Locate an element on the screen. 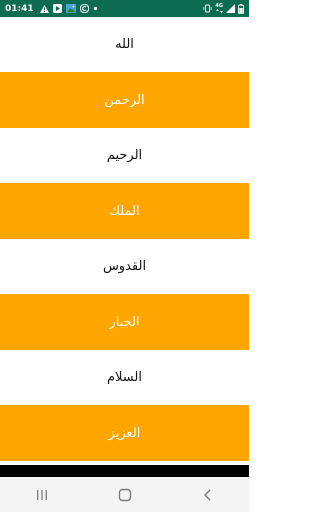 The width and height of the screenshot is (320, 512). bottom-divider is located at coordinates (124, 471).